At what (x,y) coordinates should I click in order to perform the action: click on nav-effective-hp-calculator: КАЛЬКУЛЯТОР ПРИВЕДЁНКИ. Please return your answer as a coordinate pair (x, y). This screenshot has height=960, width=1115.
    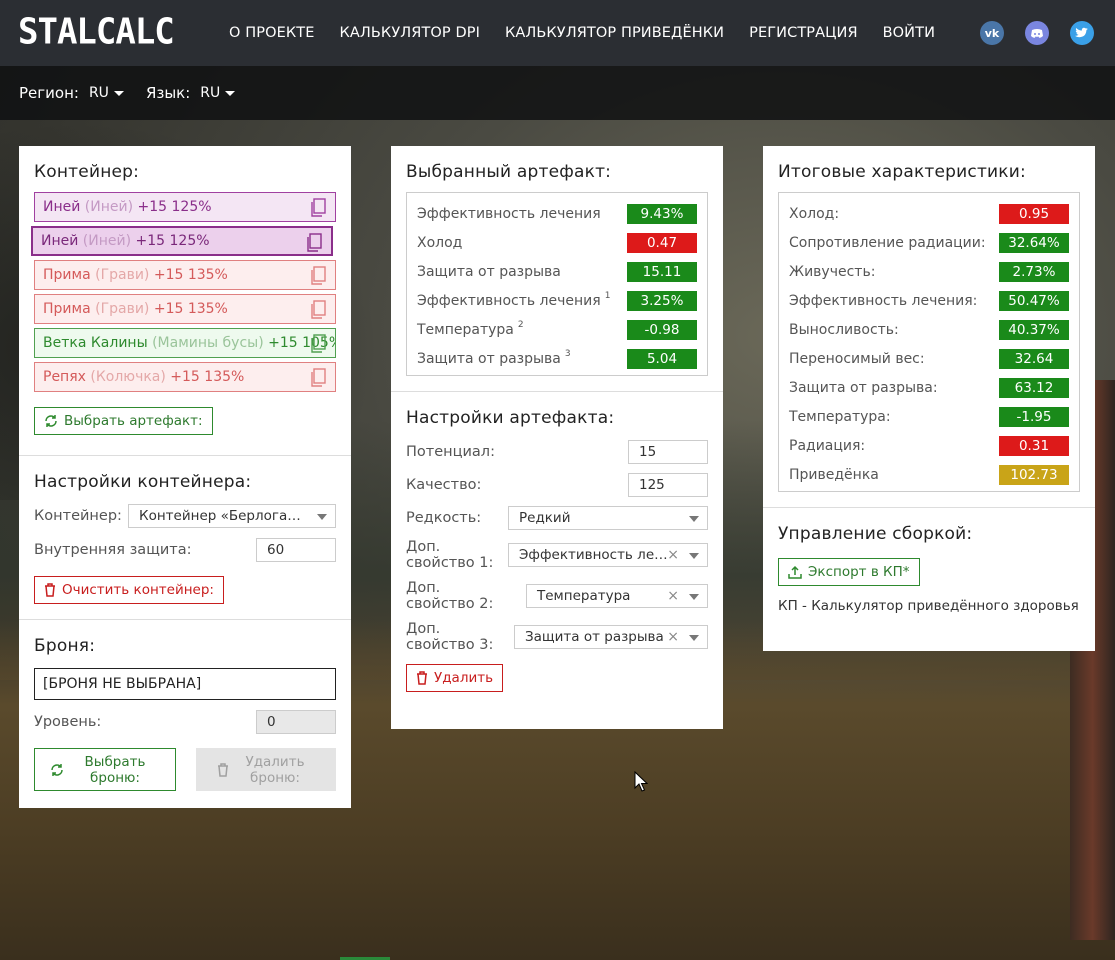
    Looking at the image, I should click on (614, 33).